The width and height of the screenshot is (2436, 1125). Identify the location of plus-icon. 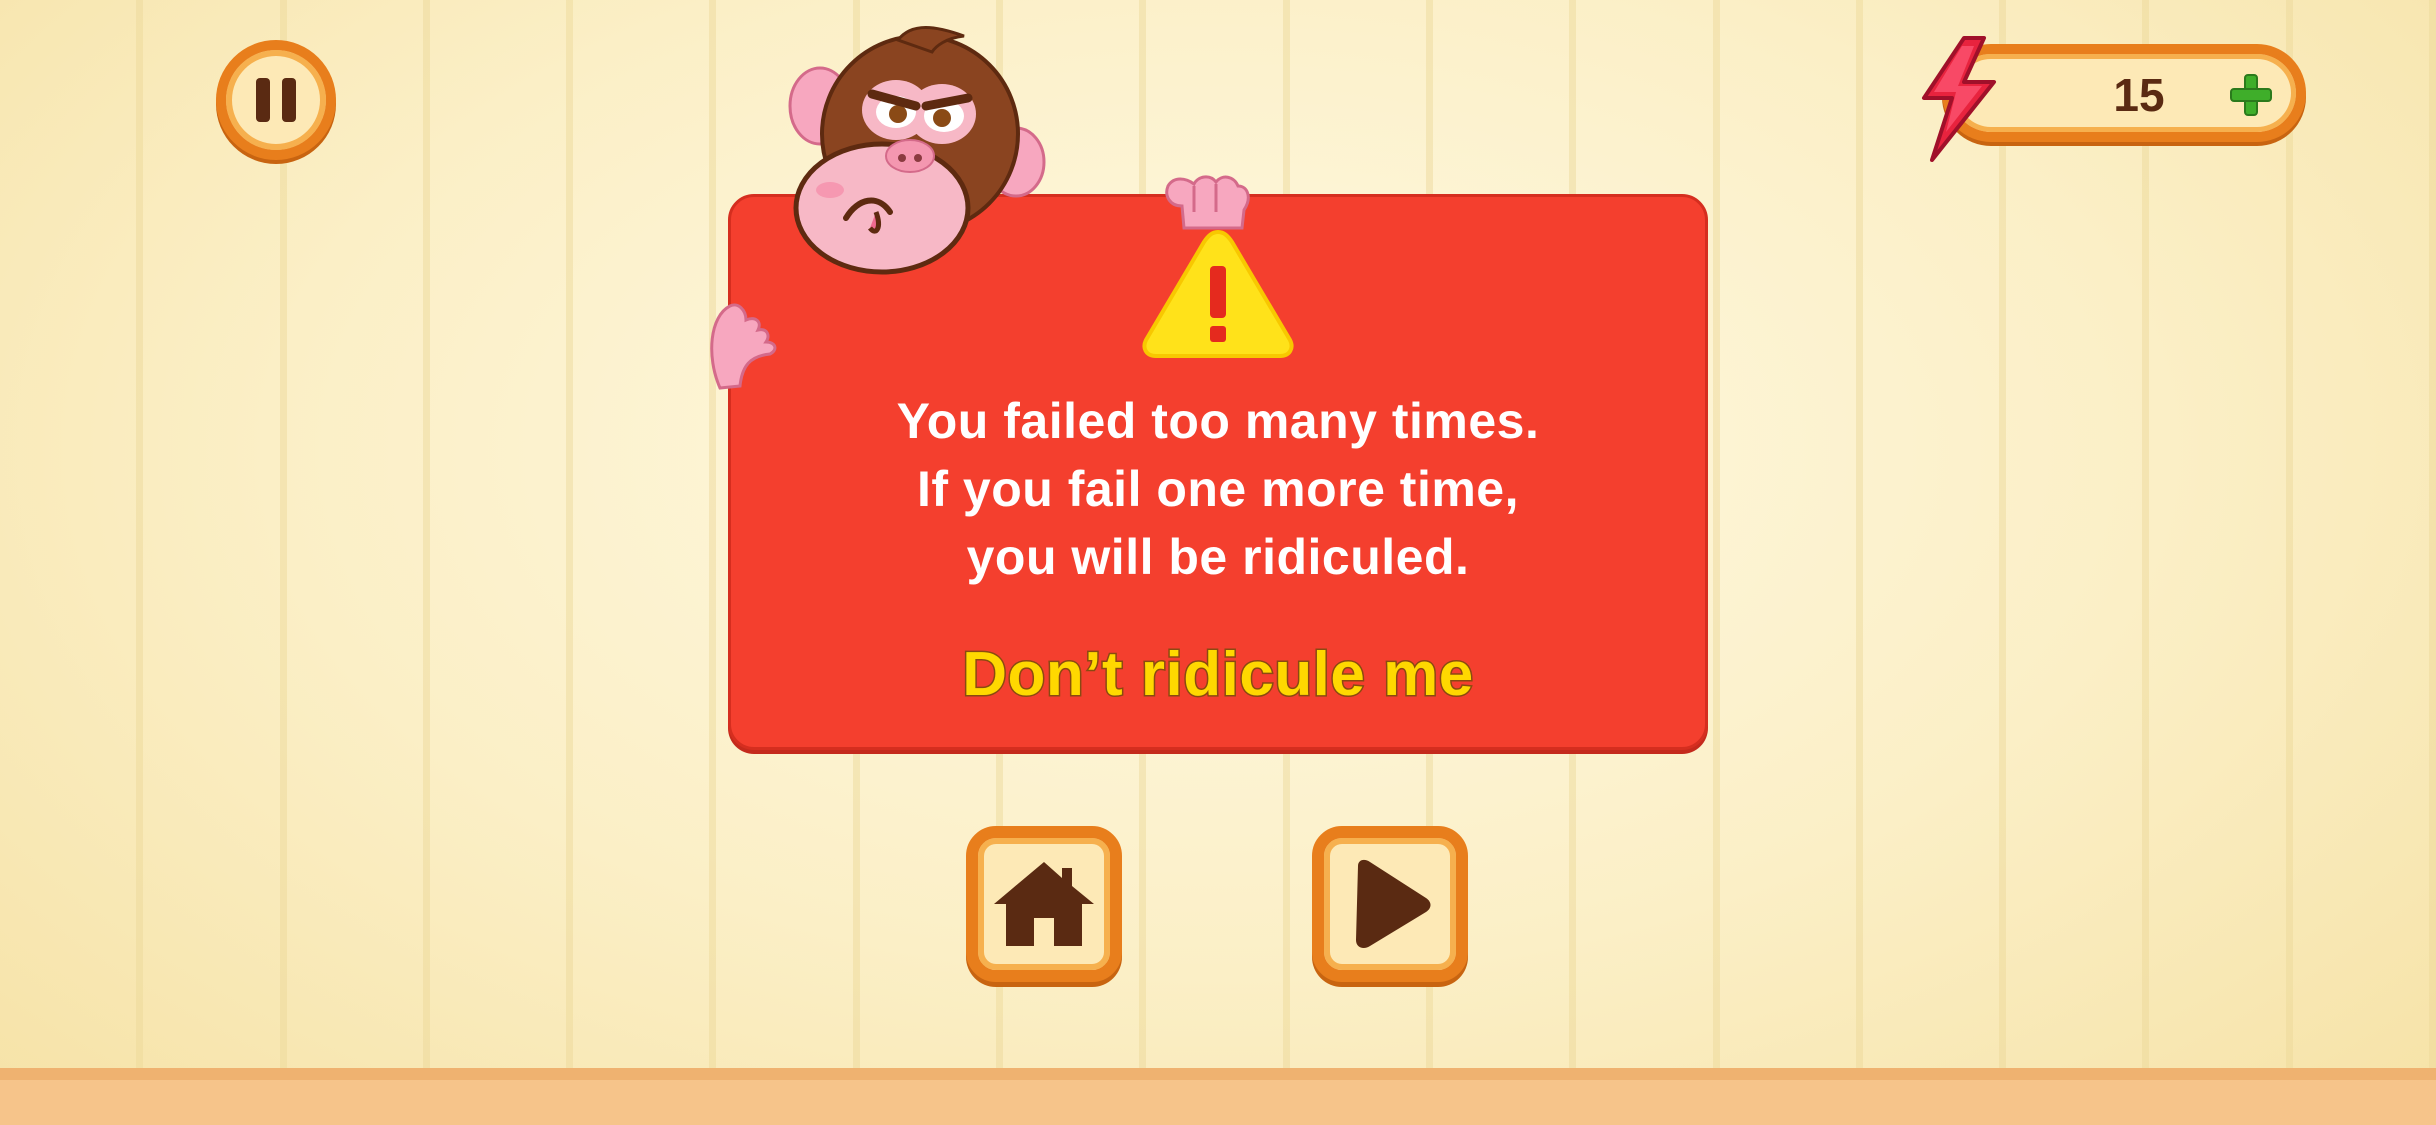
(2251, 95).